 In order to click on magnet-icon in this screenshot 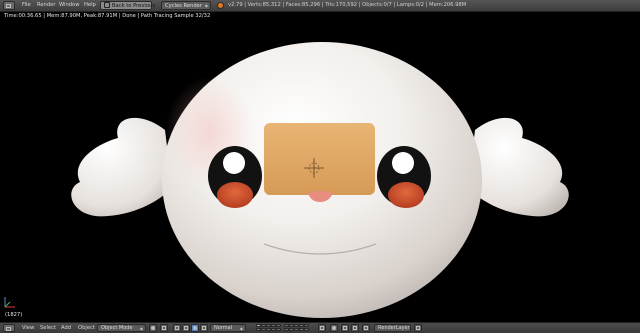, I will do `click(345, 328)`.